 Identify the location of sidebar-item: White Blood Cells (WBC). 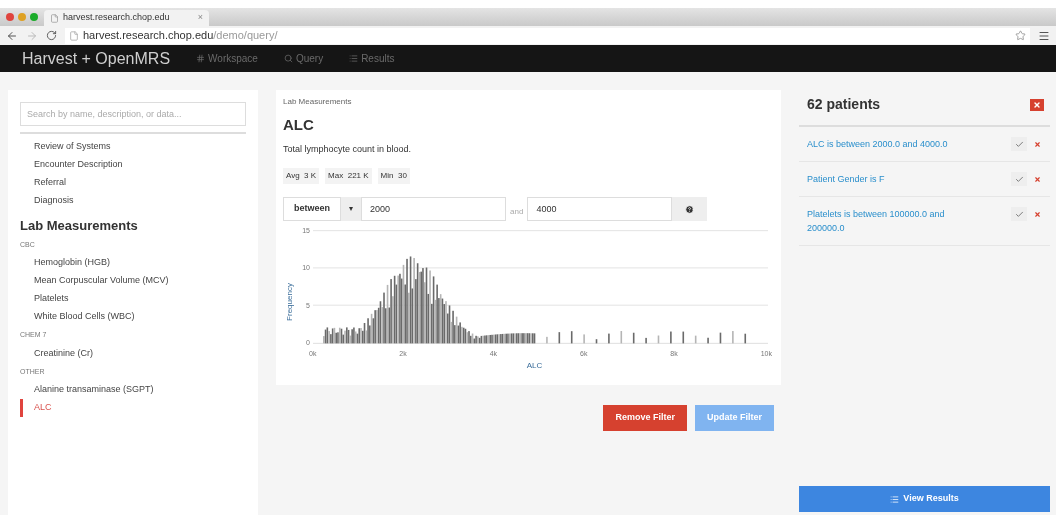
(133, 317).